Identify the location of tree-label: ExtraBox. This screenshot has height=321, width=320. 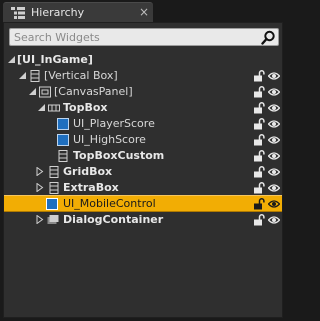
(91, 187).